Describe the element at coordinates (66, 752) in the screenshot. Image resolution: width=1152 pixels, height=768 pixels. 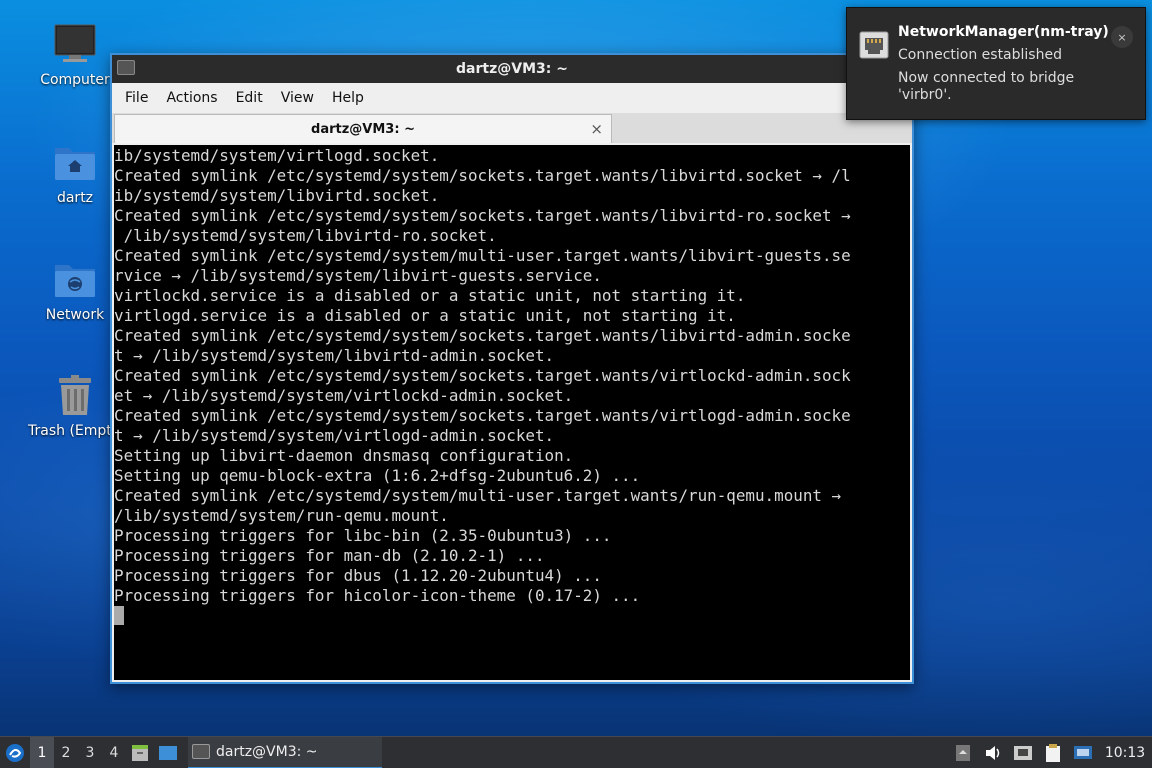
I see `workspace-2: 2` at that location.